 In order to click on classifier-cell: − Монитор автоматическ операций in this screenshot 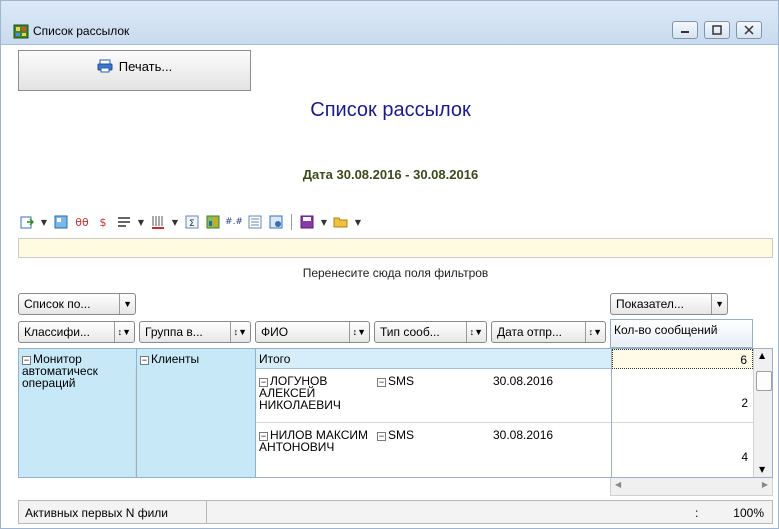, I will do `click(78, 413)`.